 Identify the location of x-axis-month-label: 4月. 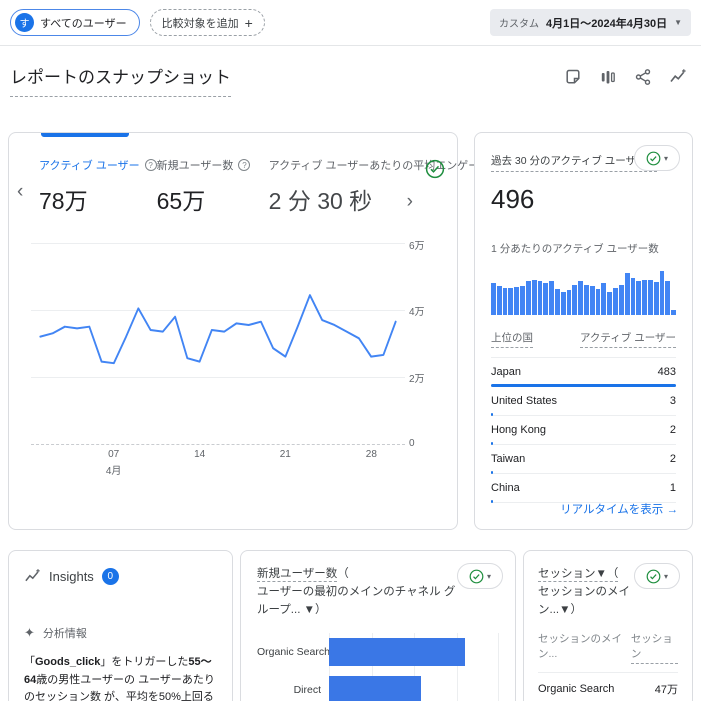
(113, 471).